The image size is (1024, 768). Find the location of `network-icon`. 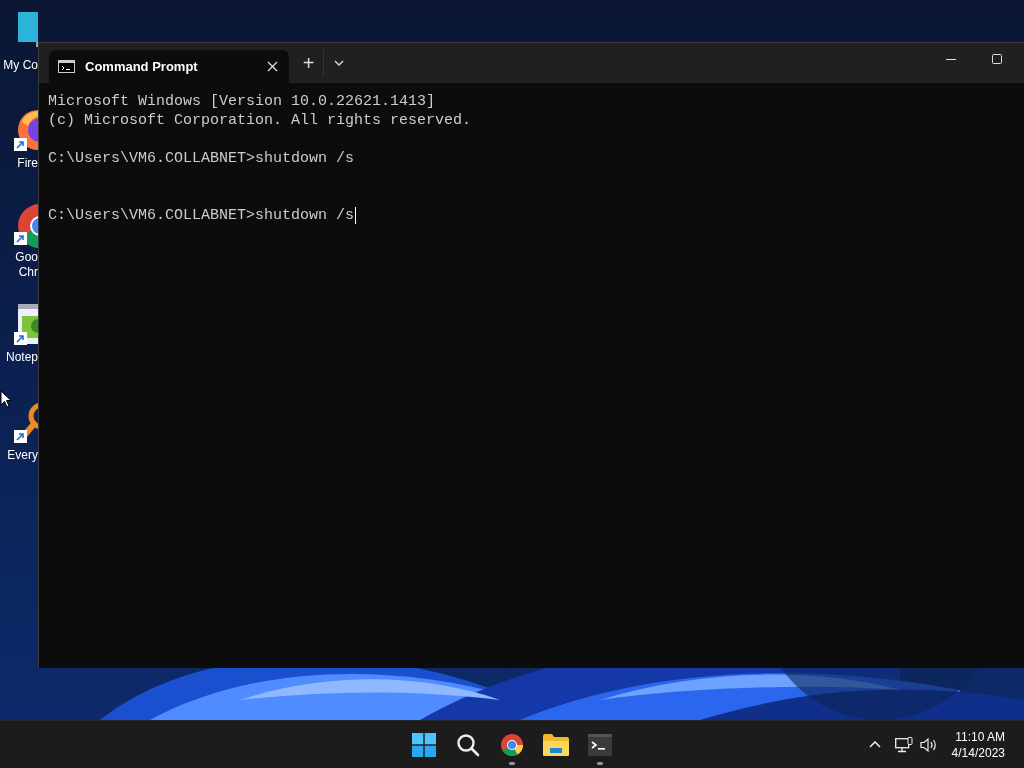

network-icon is located at coordinates (903, 744).